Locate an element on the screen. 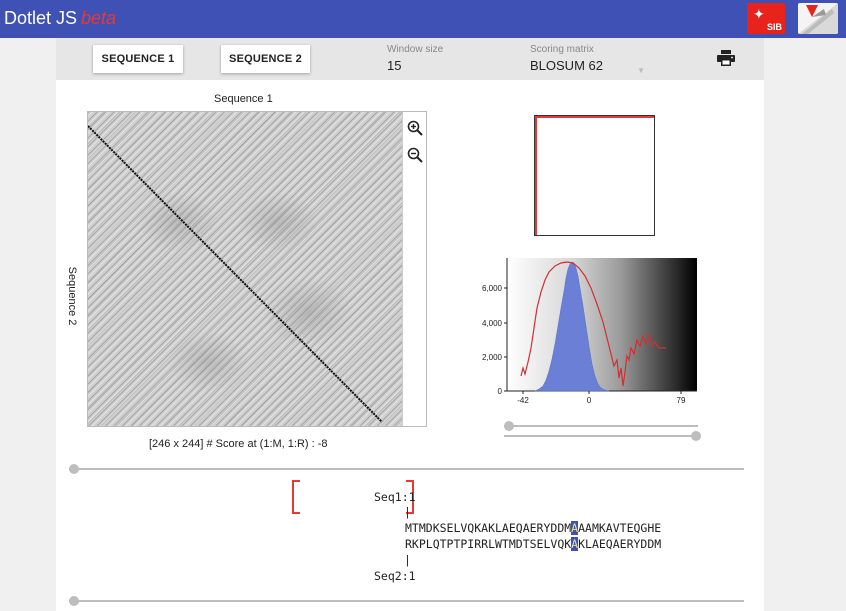 This screenshot has height=611, width=846. overview-map is located at coordinates (594, 175).